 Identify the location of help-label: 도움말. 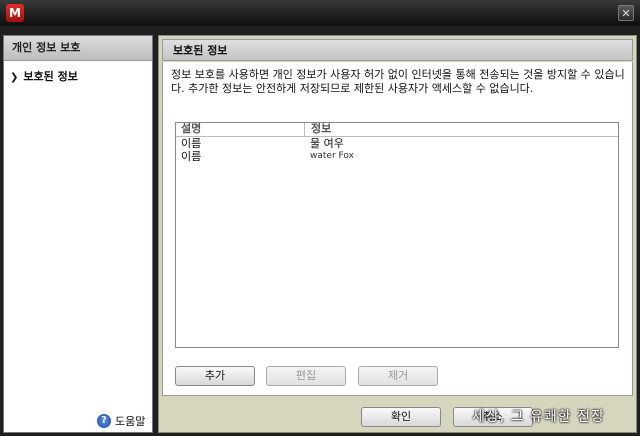
(130, 421).